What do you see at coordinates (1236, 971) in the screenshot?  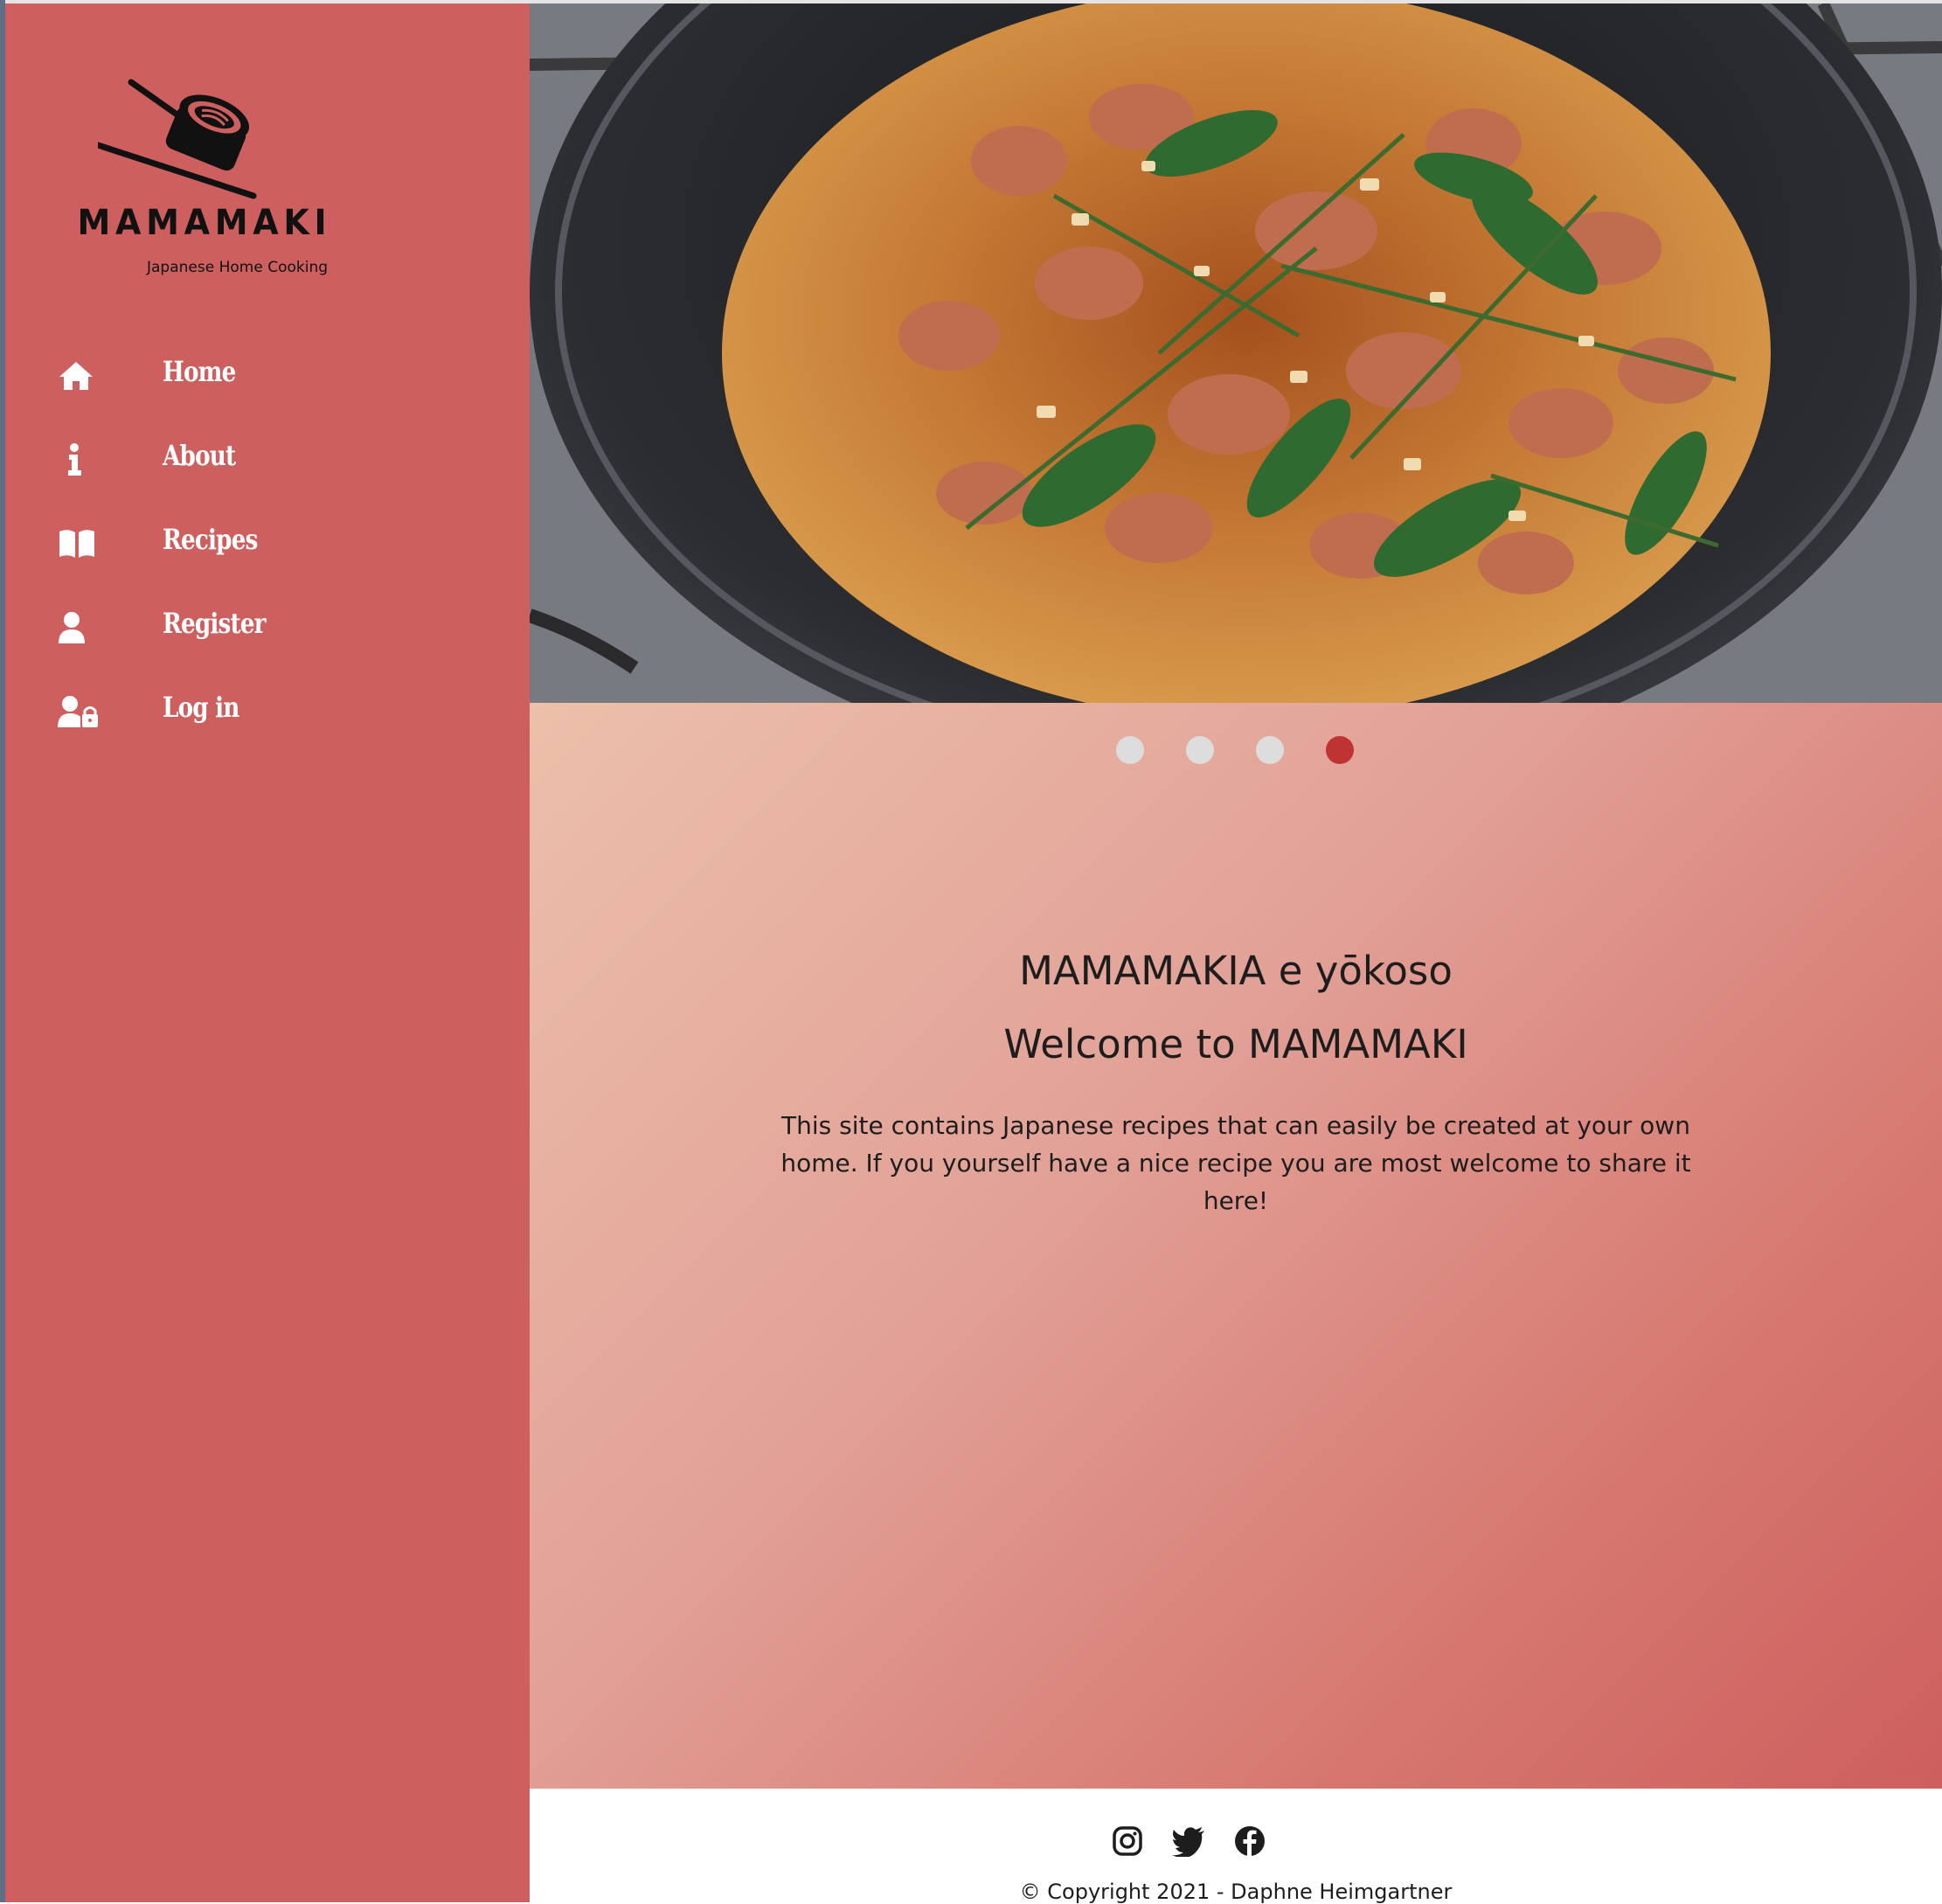 I see `welcome-heading-japanese: MAMAMAKIA e yōkoso` at bounding box center [1236, 971].